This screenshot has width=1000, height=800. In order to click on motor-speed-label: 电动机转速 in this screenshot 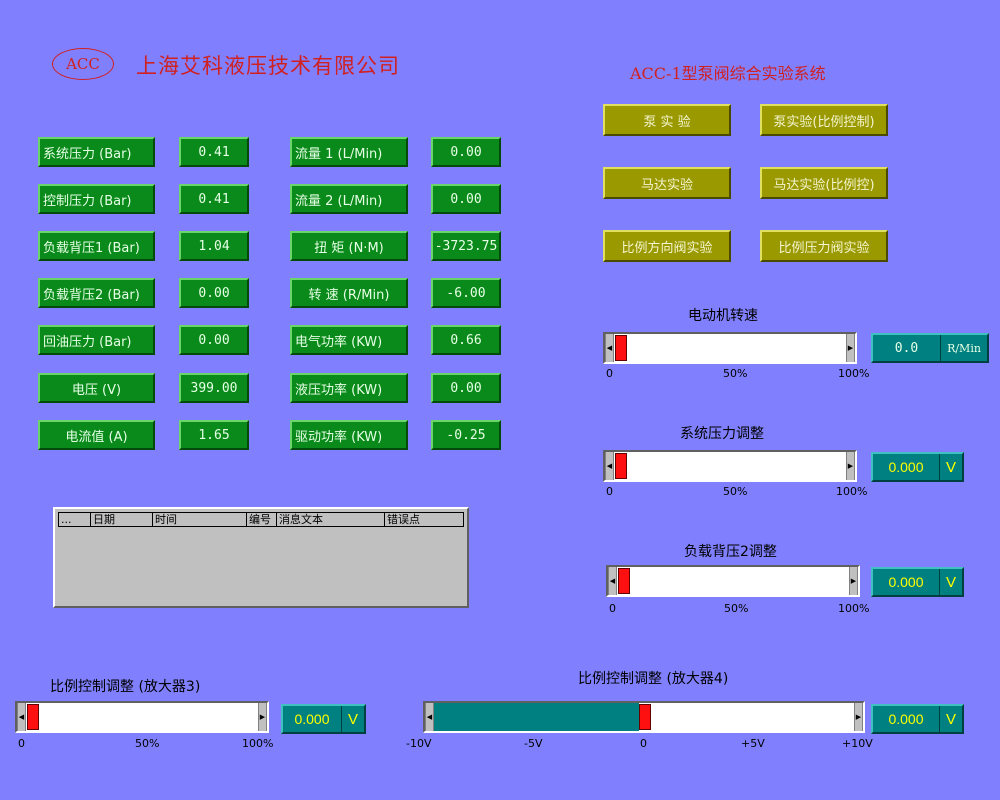, I will do `click(723, 316)`.